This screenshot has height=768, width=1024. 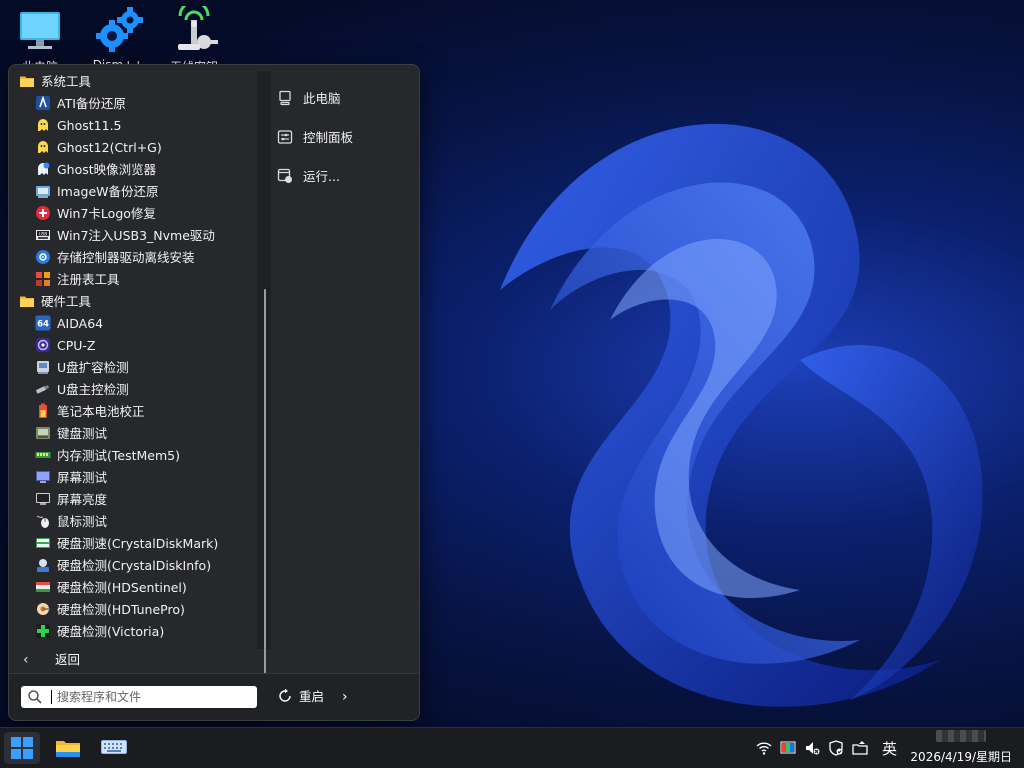 I want to click on disk-info-icon, so click(x=43, y=565).